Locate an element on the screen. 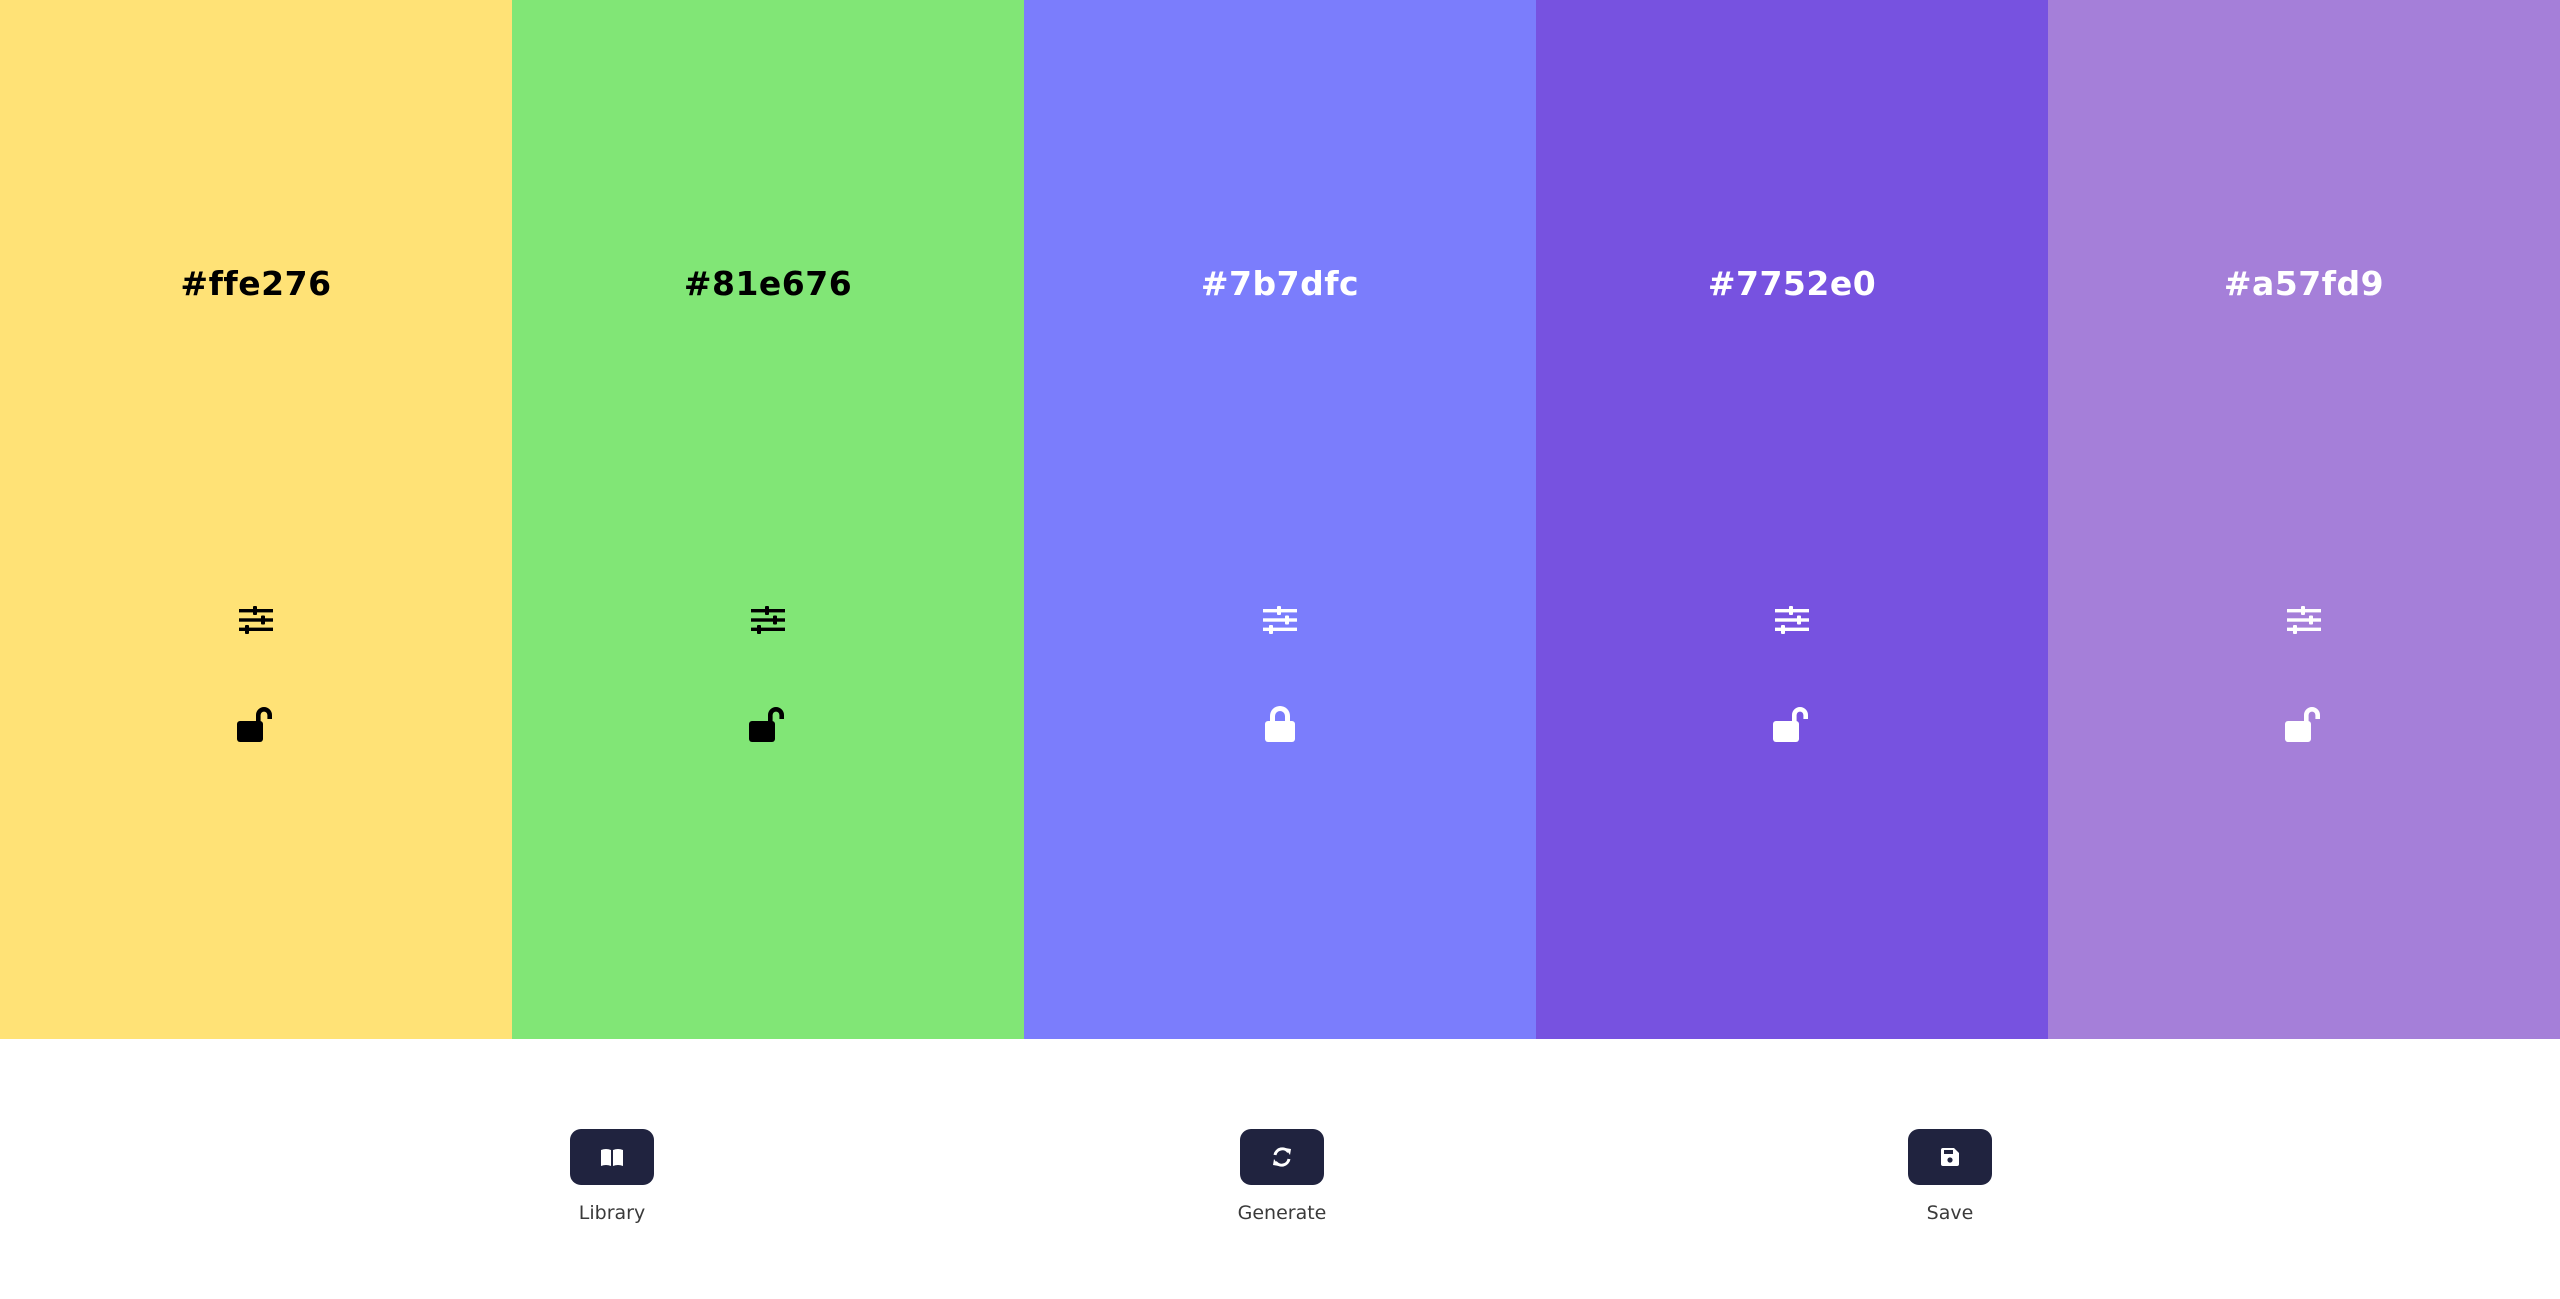  generate-button is located at coordinates (1282, 1157).